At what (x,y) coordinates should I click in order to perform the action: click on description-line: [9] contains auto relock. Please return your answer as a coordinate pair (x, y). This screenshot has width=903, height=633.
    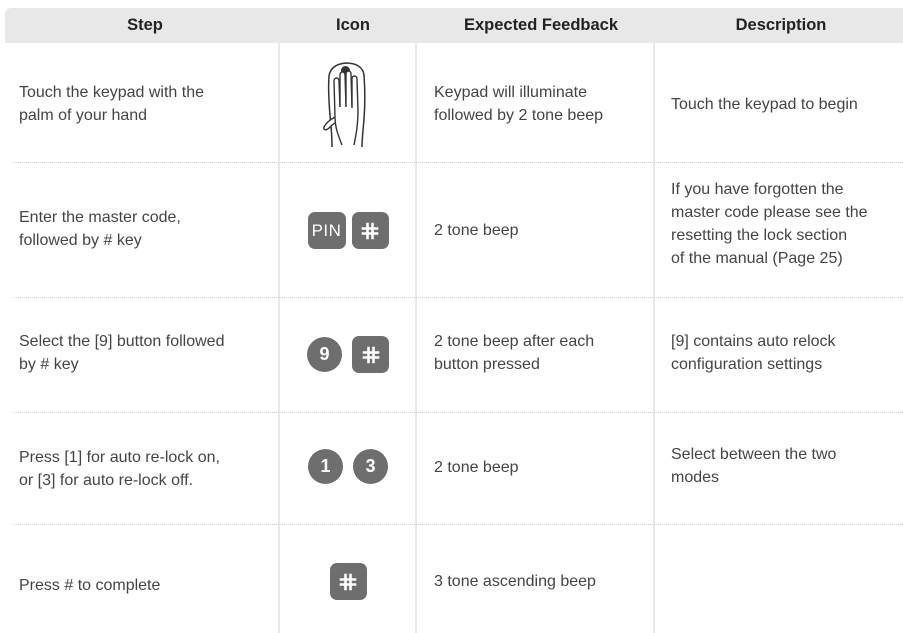
    Looking at the image, I should click on (753, 341).